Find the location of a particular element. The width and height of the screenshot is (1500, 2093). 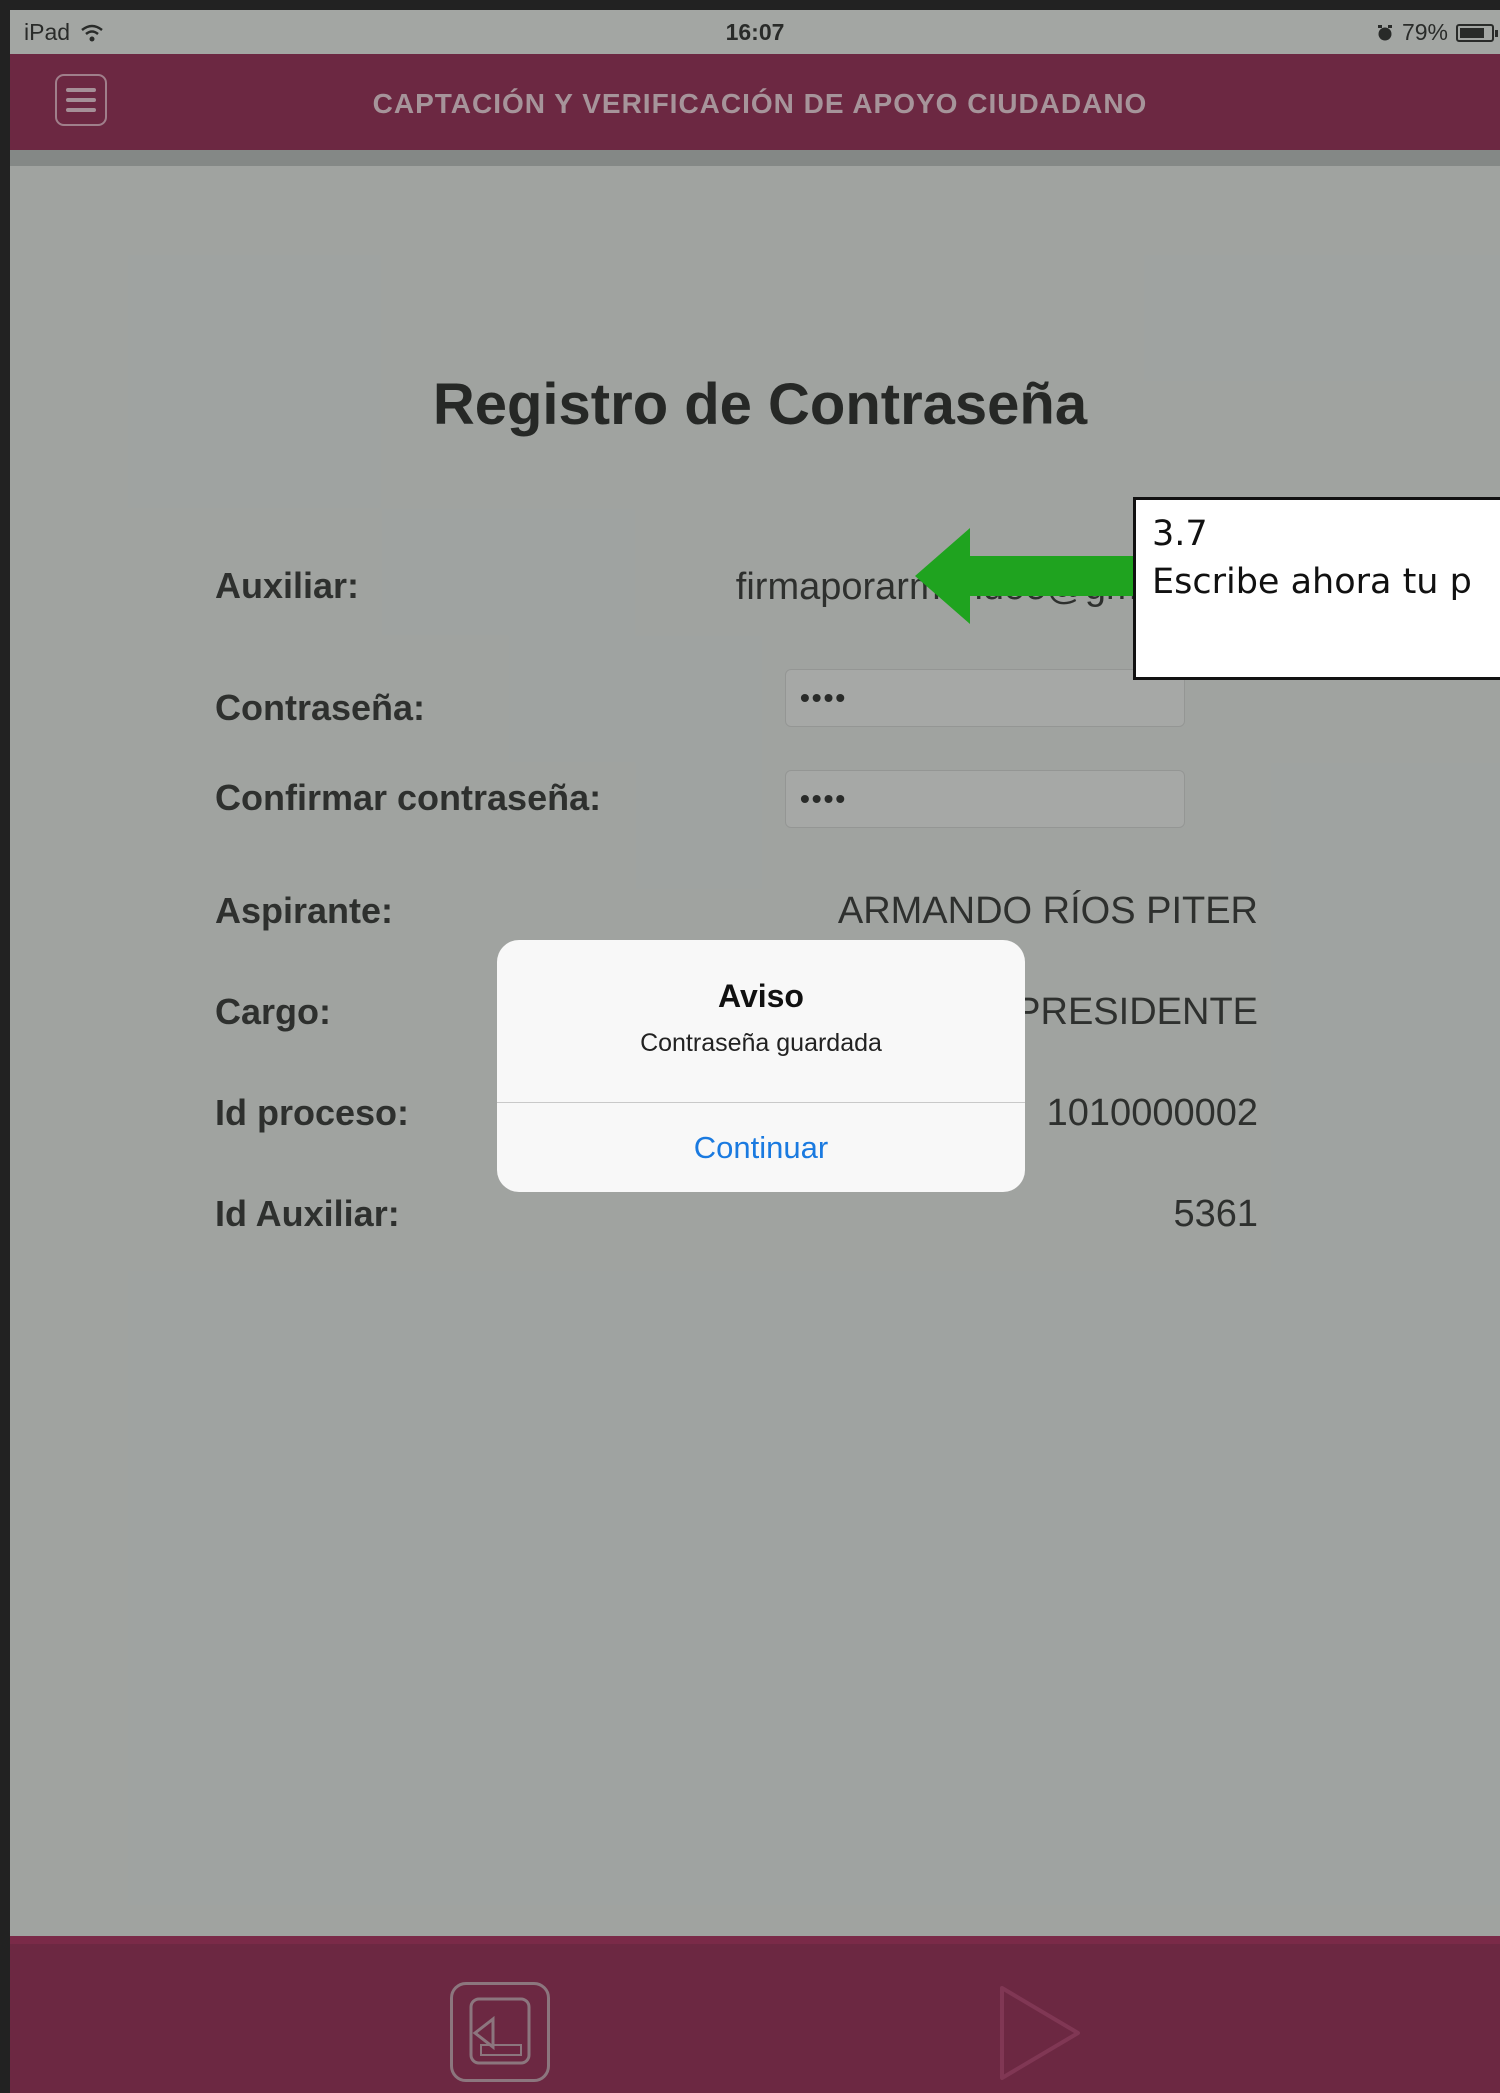

tutorial-annotation: 3.7 Escribe ahora tu p is located at coordinates (1316, 588).